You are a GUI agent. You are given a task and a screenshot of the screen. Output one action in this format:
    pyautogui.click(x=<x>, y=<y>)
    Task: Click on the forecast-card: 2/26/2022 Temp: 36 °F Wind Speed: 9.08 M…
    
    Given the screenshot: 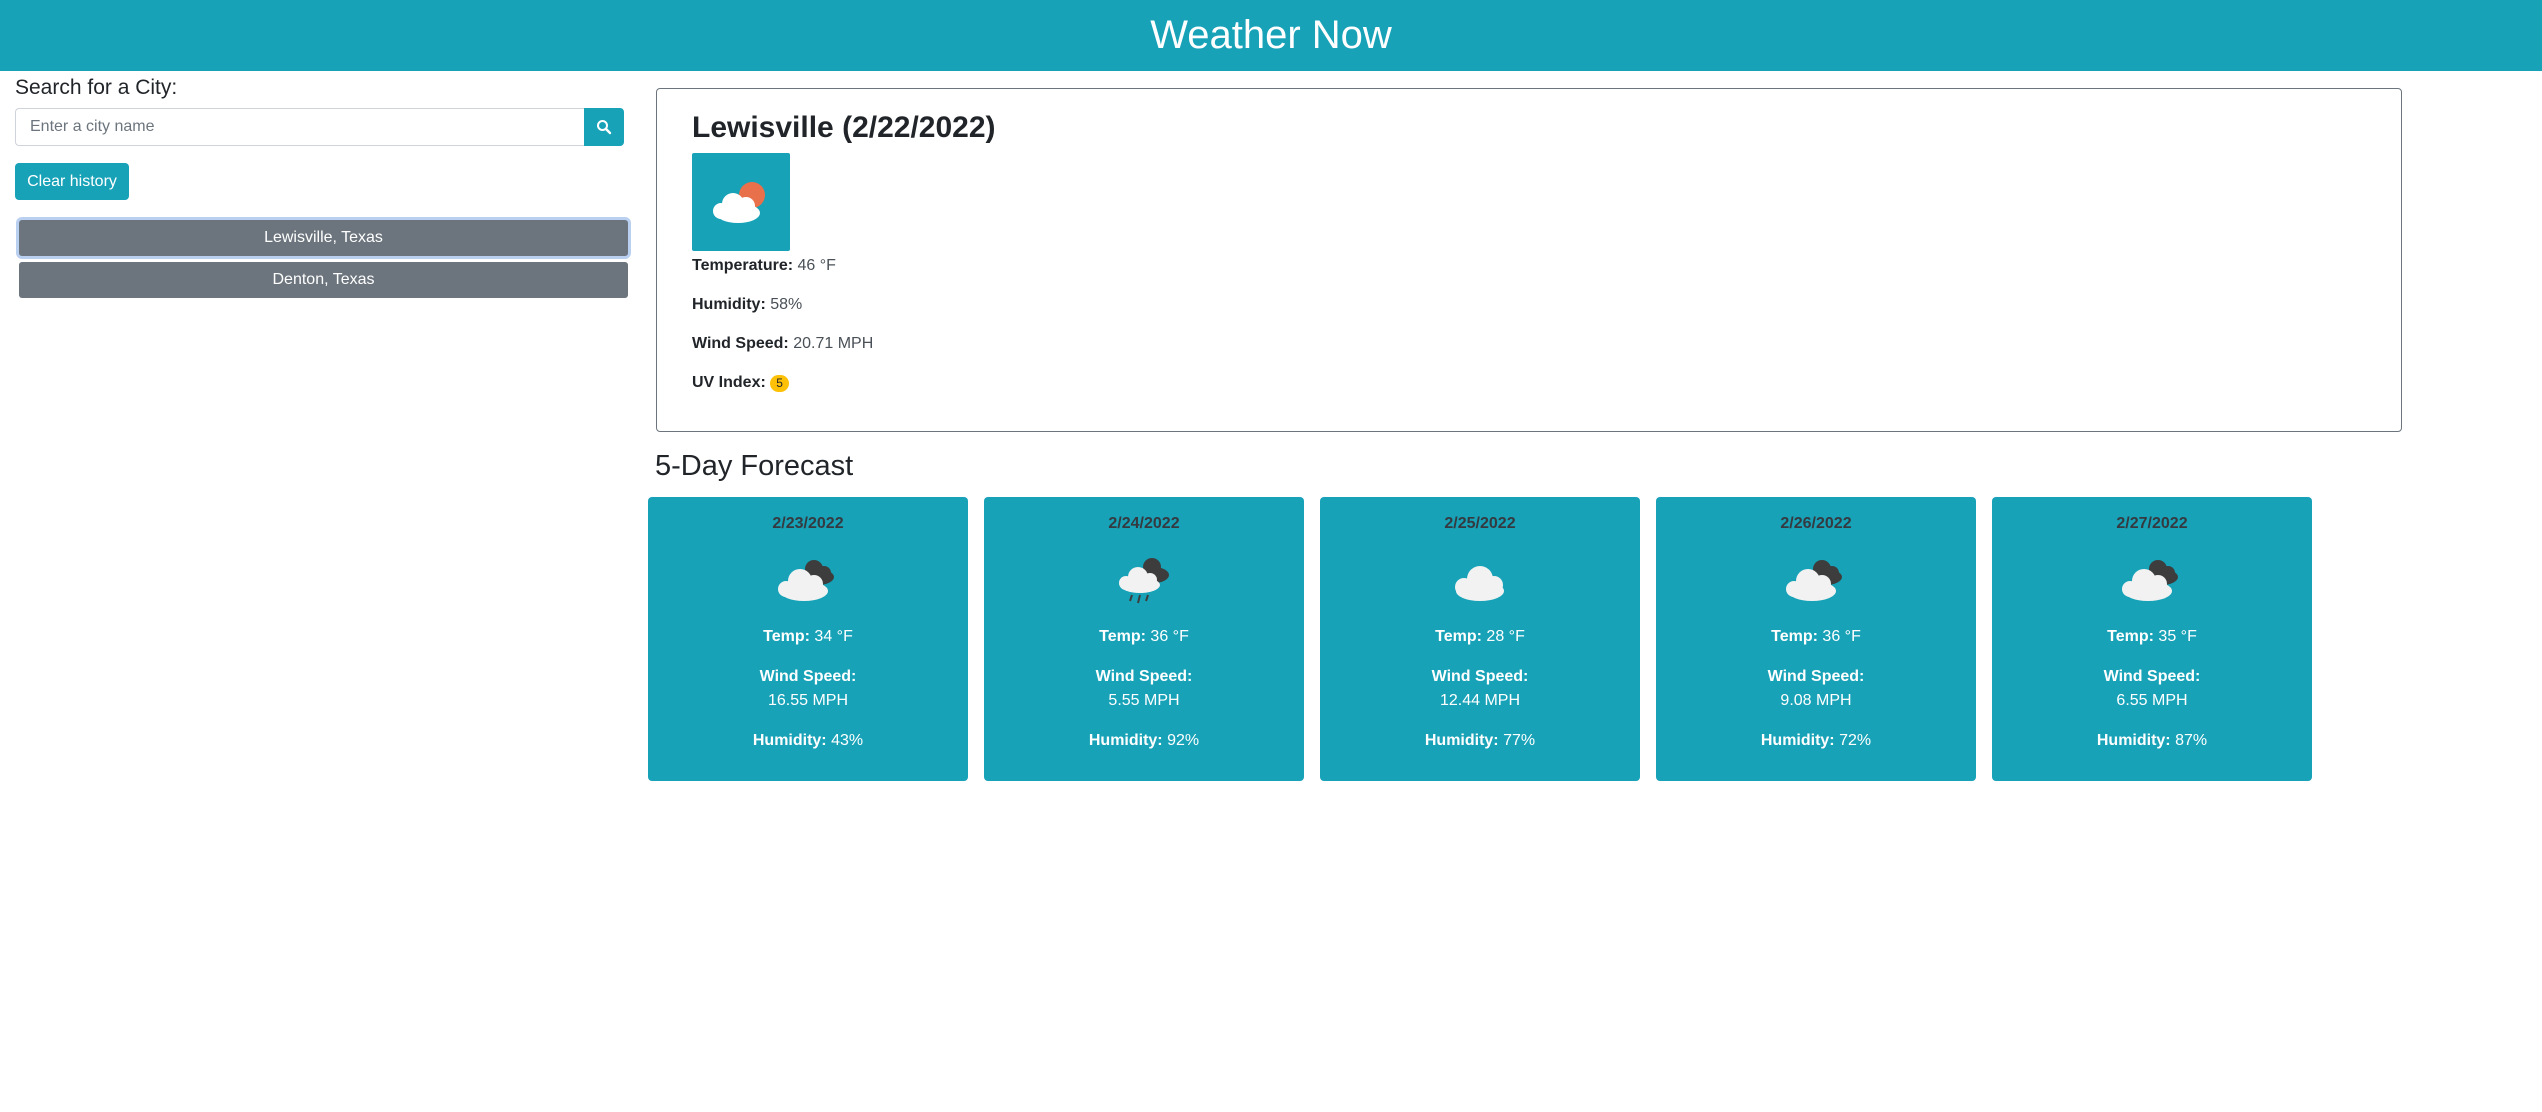 What is the action you would take?
    pyautogui.click(x=1816, y=639)
    